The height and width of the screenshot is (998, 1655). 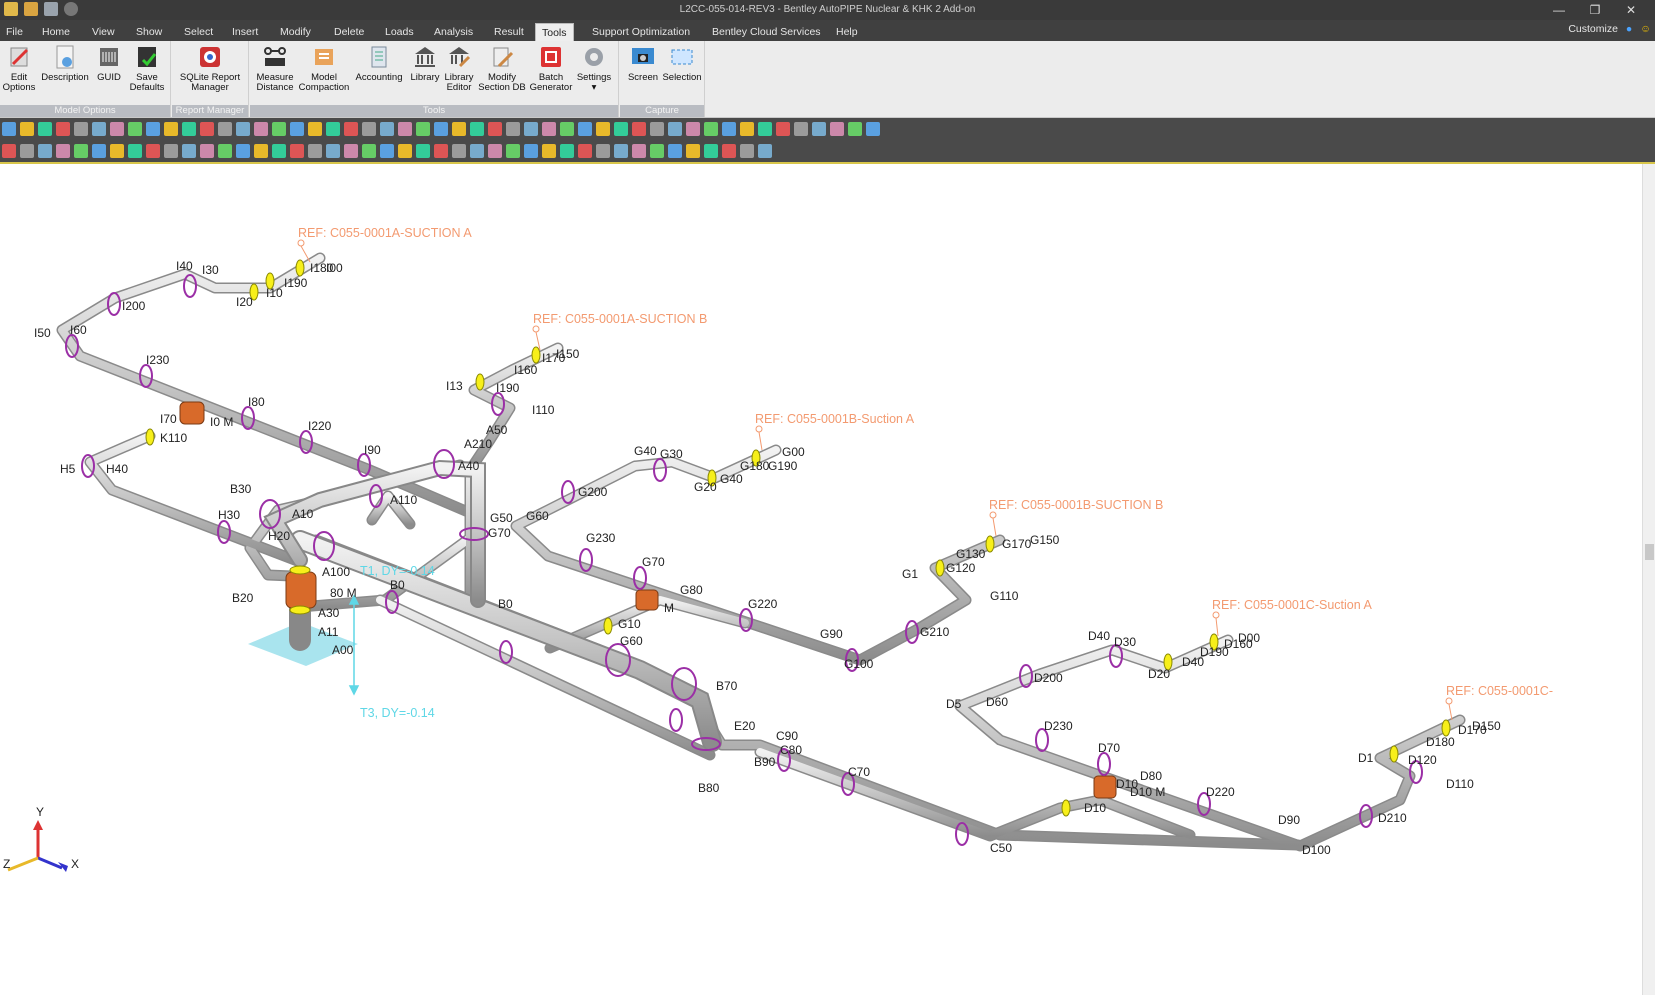 I want to click on smiley-icon: ☺, so click(x=1645, y=29).